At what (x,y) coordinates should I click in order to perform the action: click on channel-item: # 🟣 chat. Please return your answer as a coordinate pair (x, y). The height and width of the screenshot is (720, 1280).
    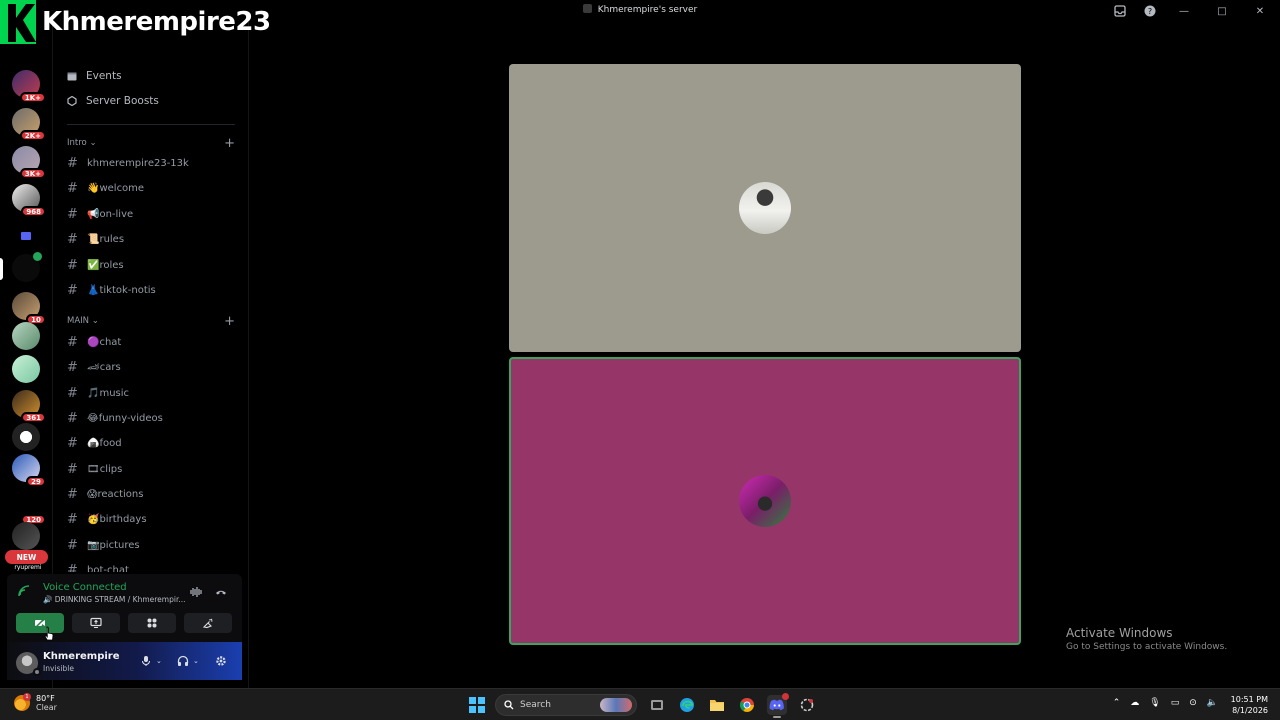
    Looking at the image, I should click on (152, 342).